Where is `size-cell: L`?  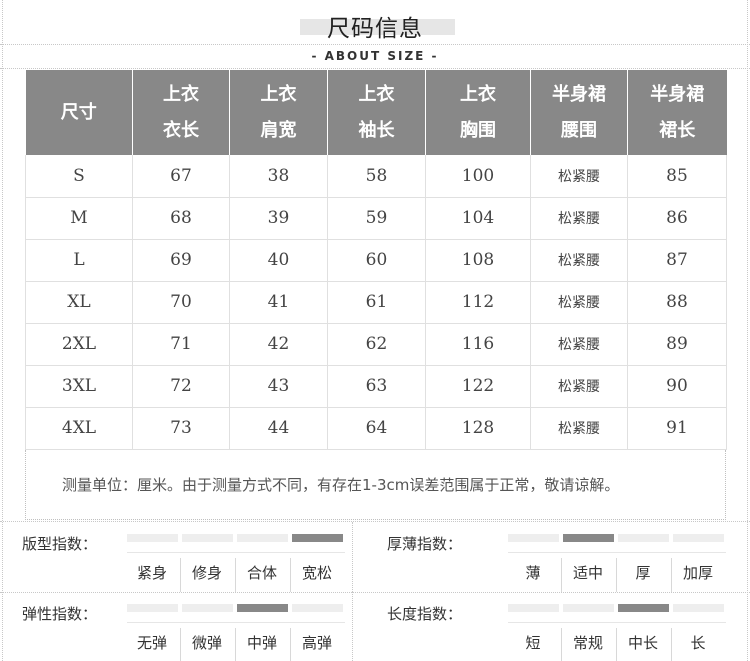
size-cell: L is located at coordinates (79, 260).